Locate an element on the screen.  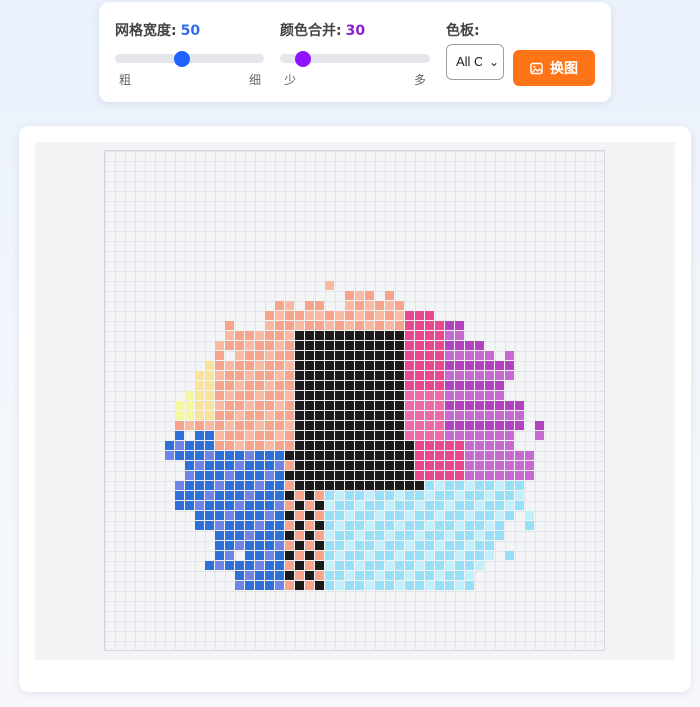
grid-width-slider-thumb is located at coordinates (182, 58).